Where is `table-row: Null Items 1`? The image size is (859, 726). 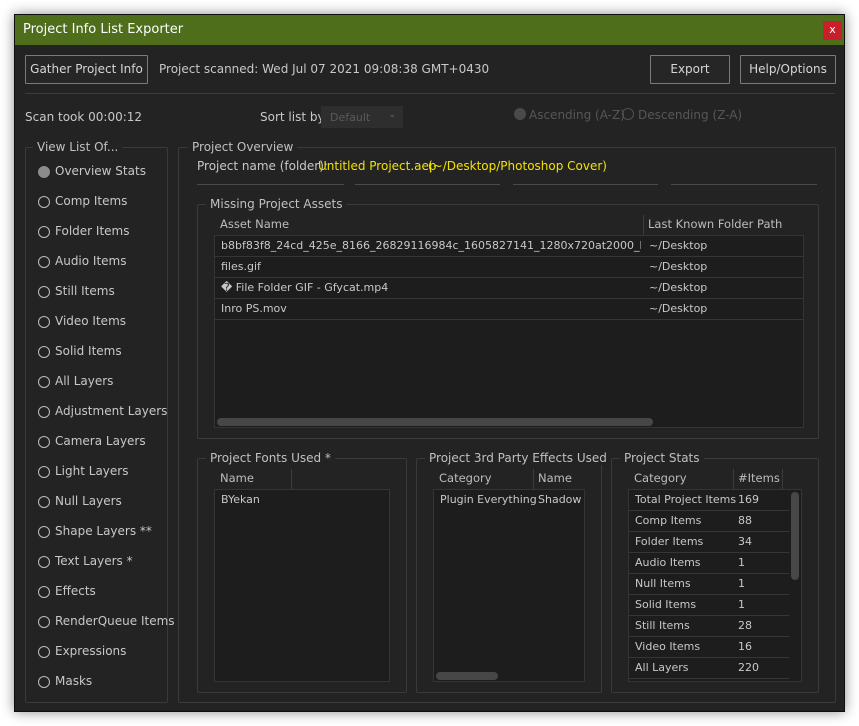 table-row: Null Items 1 is located at coordinates (709, 584).